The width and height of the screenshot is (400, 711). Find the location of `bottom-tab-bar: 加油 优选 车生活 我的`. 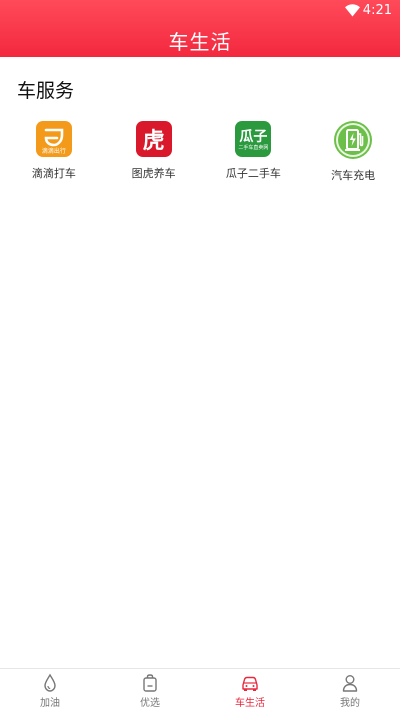

bottom-tab-bar: 加油 优选 车生活 我的 is located at coordinates (200, 689).